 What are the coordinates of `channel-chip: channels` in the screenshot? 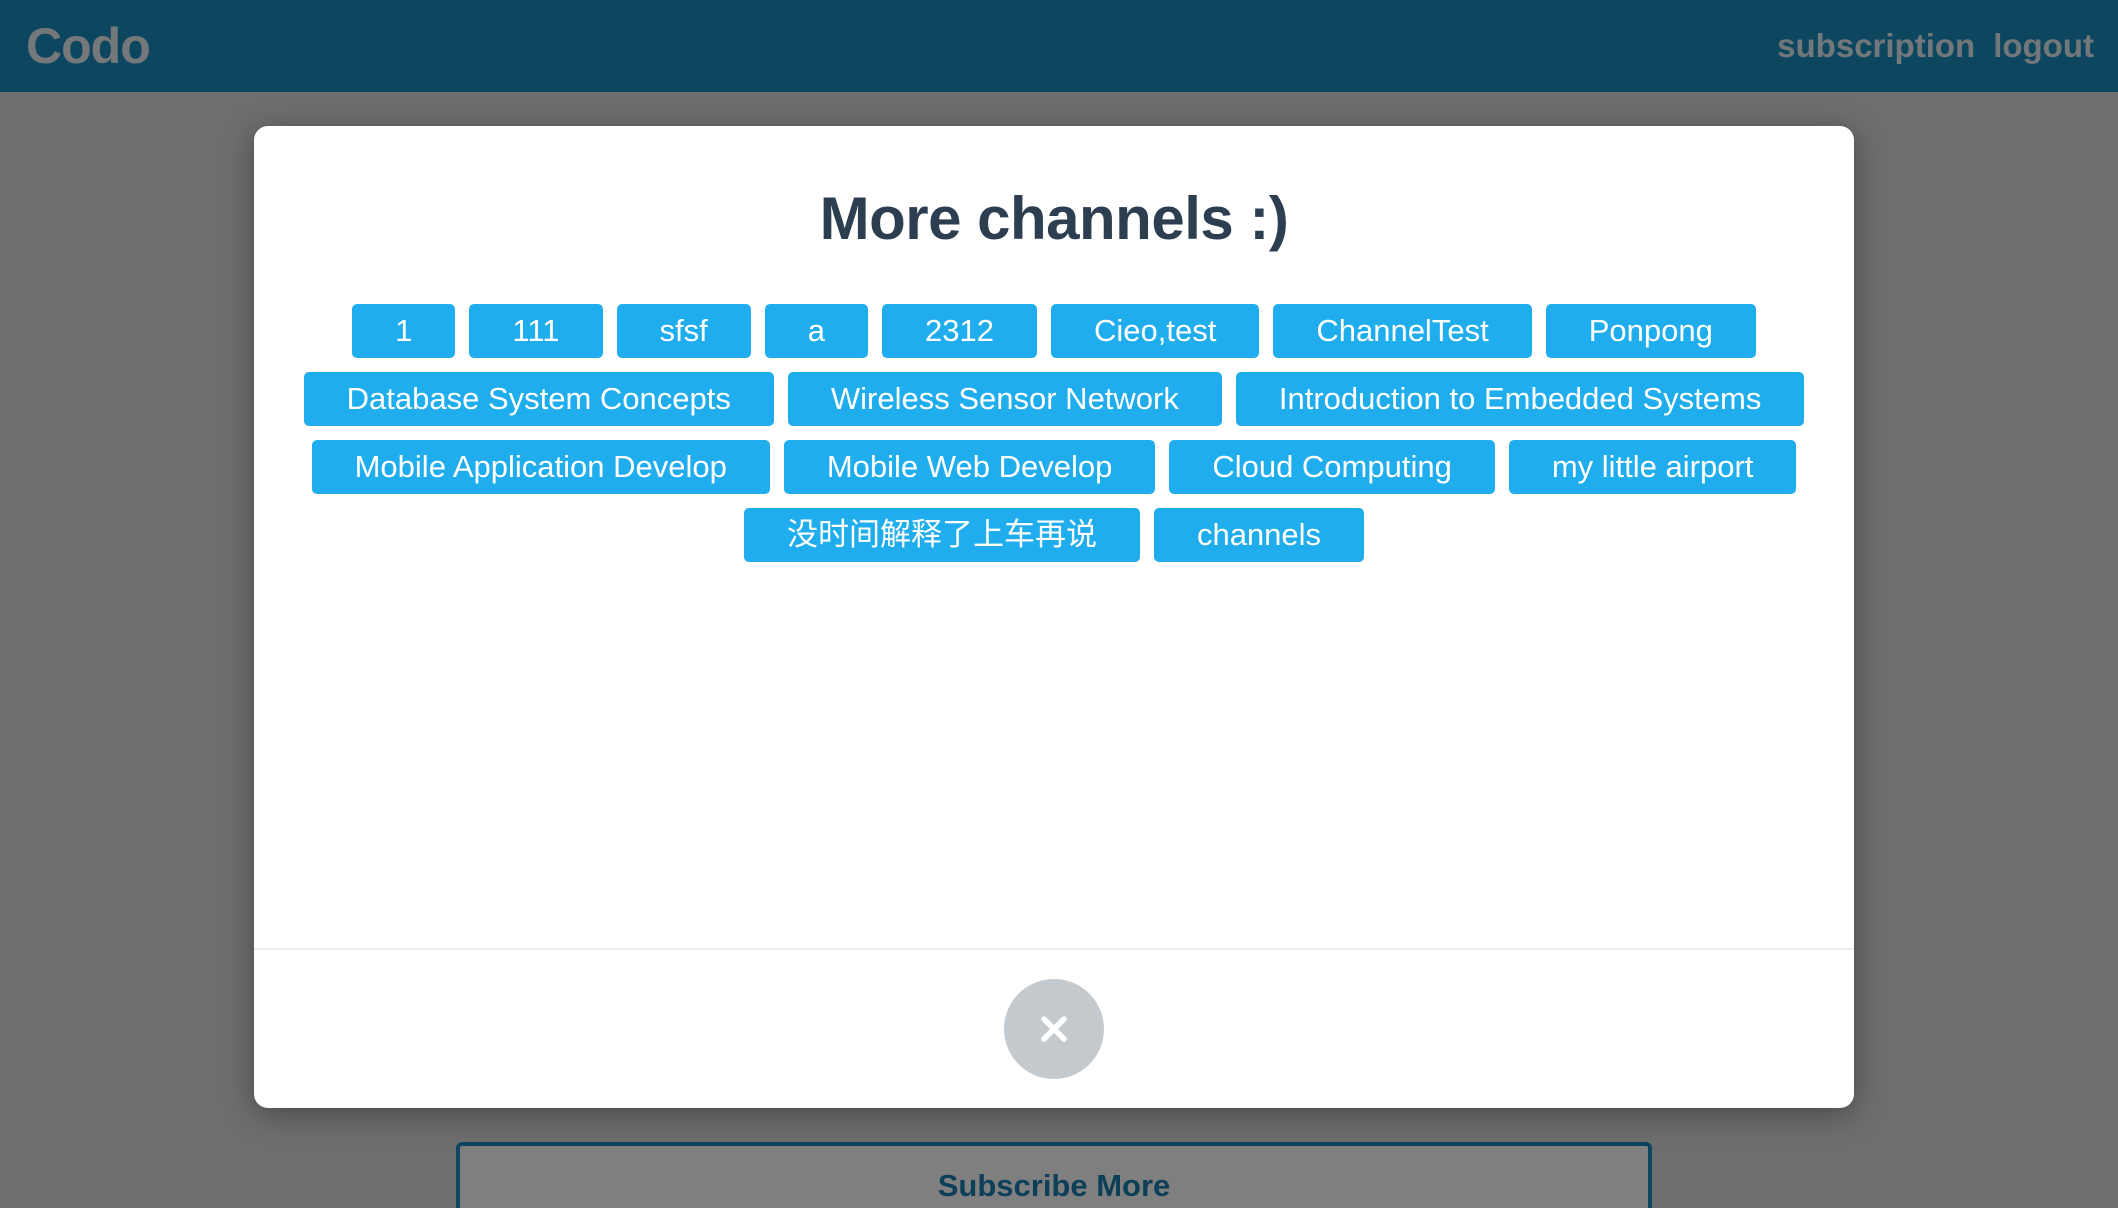 It's located at (1259, 535).